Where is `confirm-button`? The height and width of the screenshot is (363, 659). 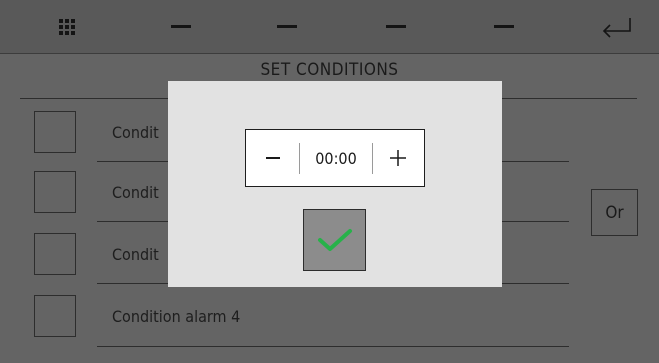 confirm-button is located at coordinates (334, 240).